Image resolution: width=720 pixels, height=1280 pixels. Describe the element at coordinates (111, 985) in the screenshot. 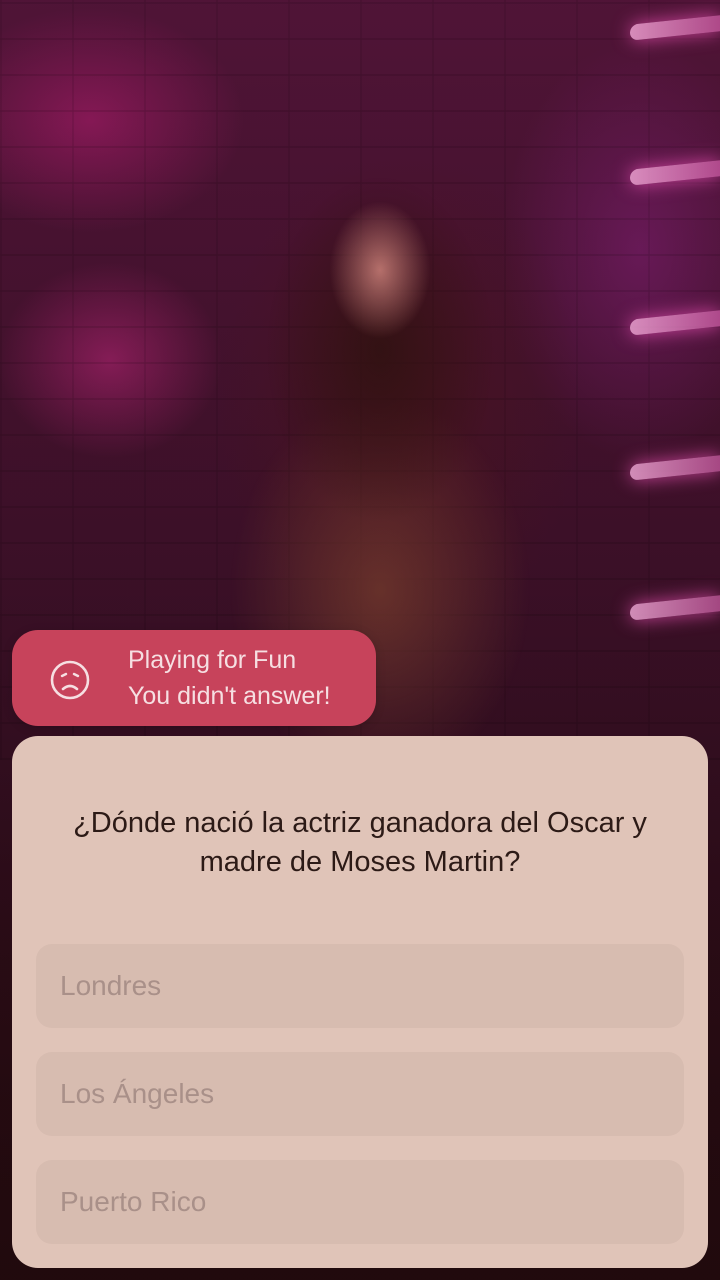

I see `answer-option-label: Londres` at that location.